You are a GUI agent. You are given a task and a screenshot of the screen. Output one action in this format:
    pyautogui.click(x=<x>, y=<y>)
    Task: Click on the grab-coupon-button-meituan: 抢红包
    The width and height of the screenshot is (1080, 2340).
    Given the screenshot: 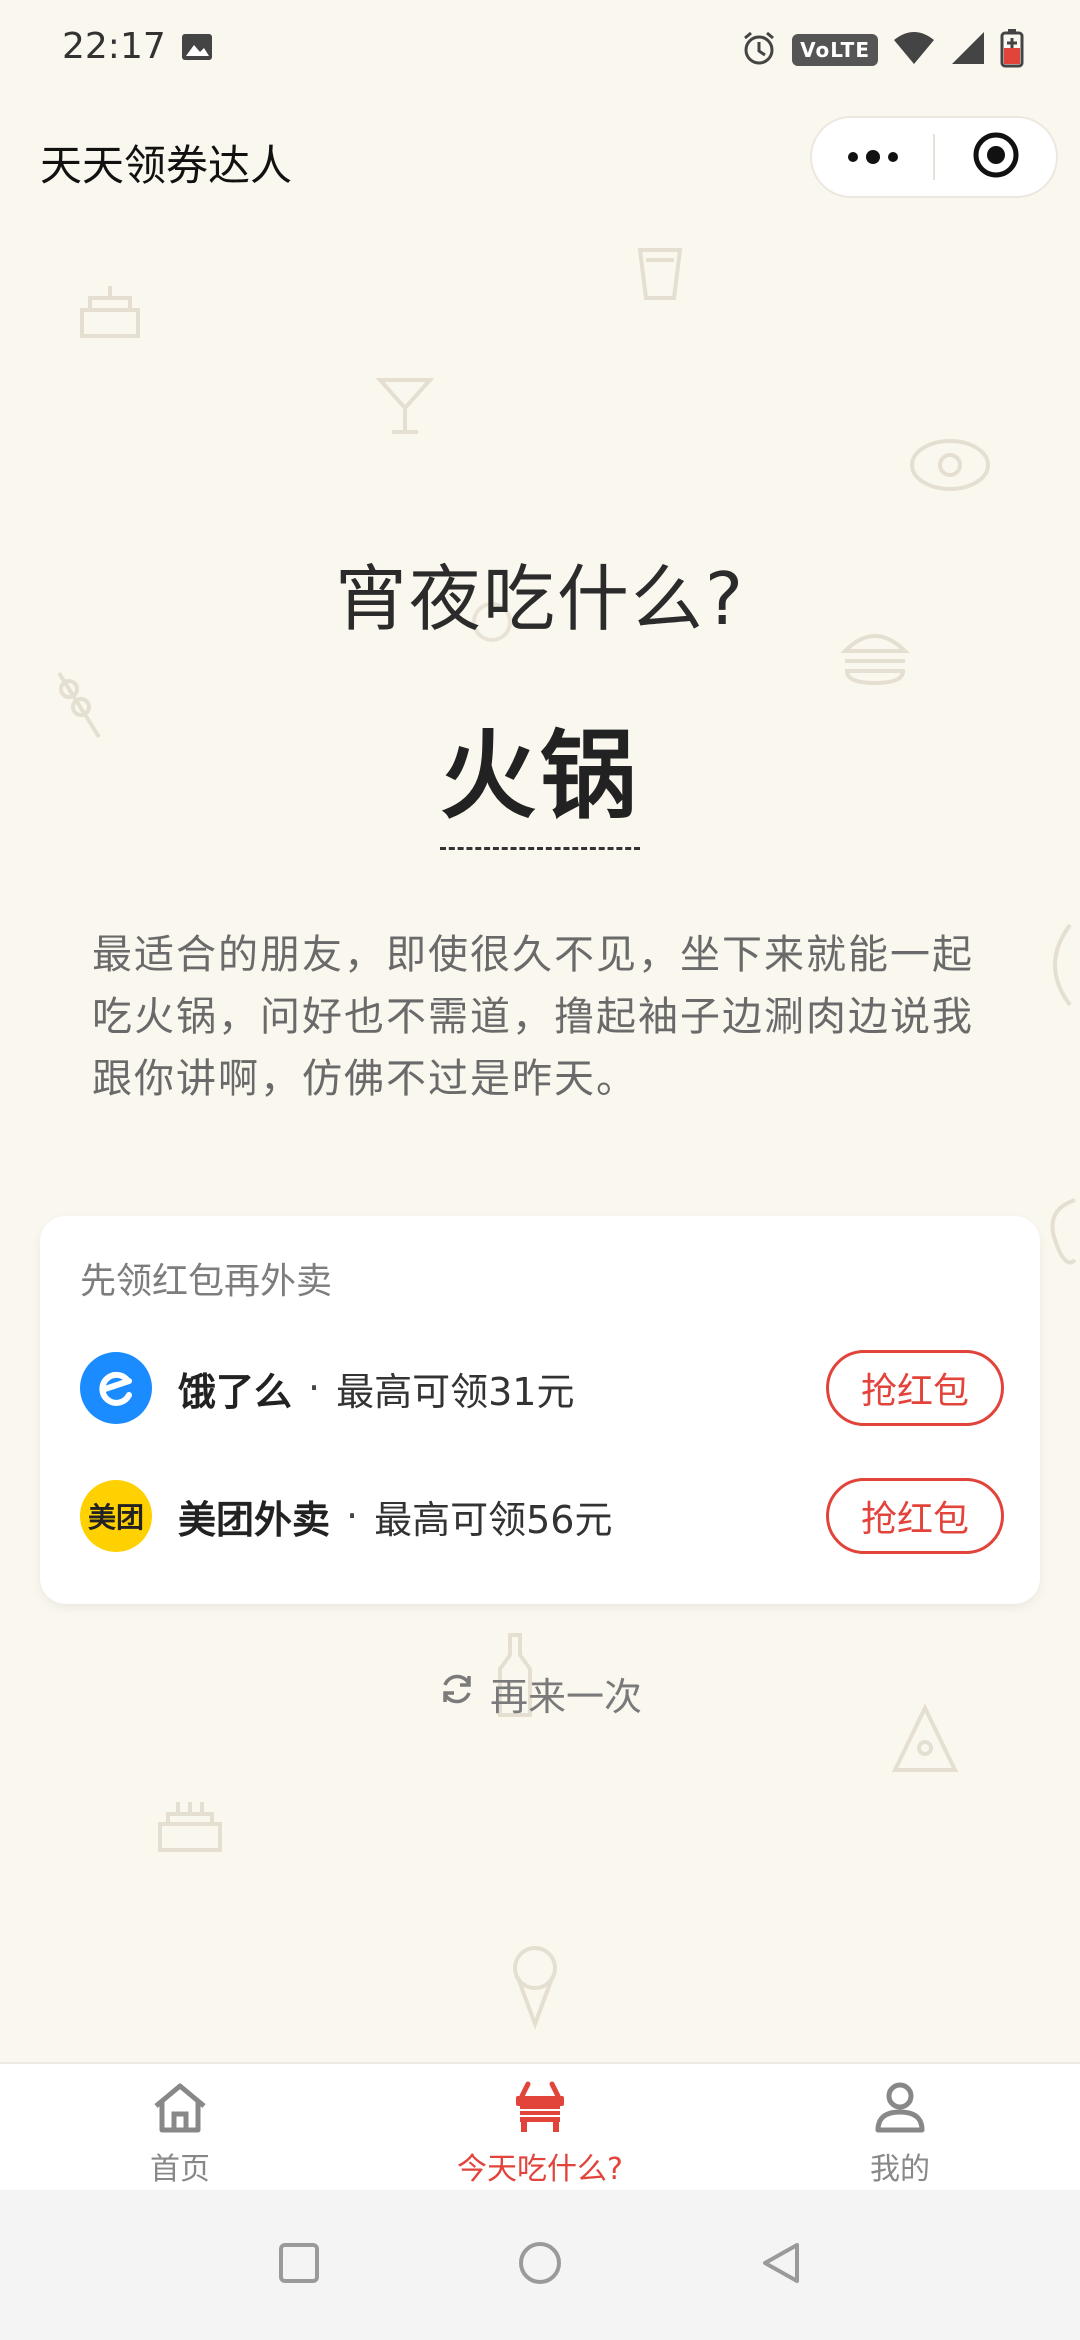 What is the action you would take?
    pyautogui.click(x=915, y=1516)
    